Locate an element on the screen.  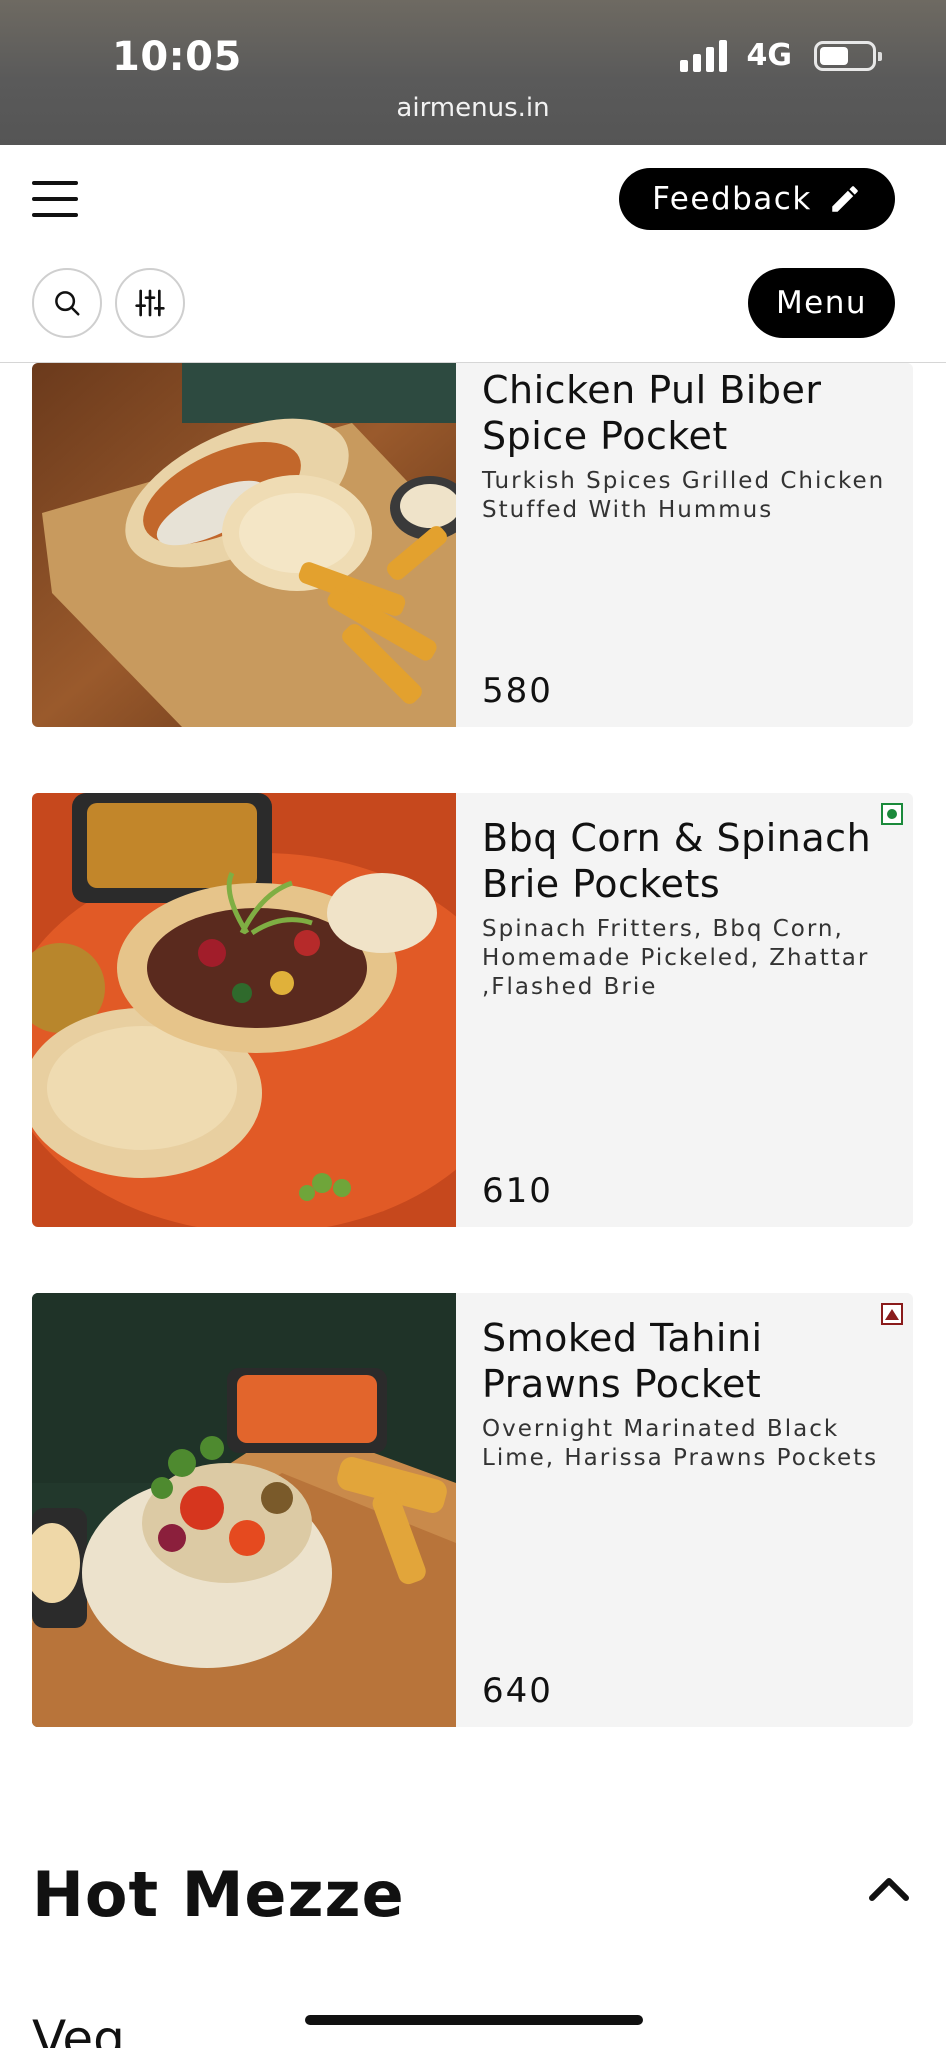
status-time: 10:05 is located at coordinates (177, 57).